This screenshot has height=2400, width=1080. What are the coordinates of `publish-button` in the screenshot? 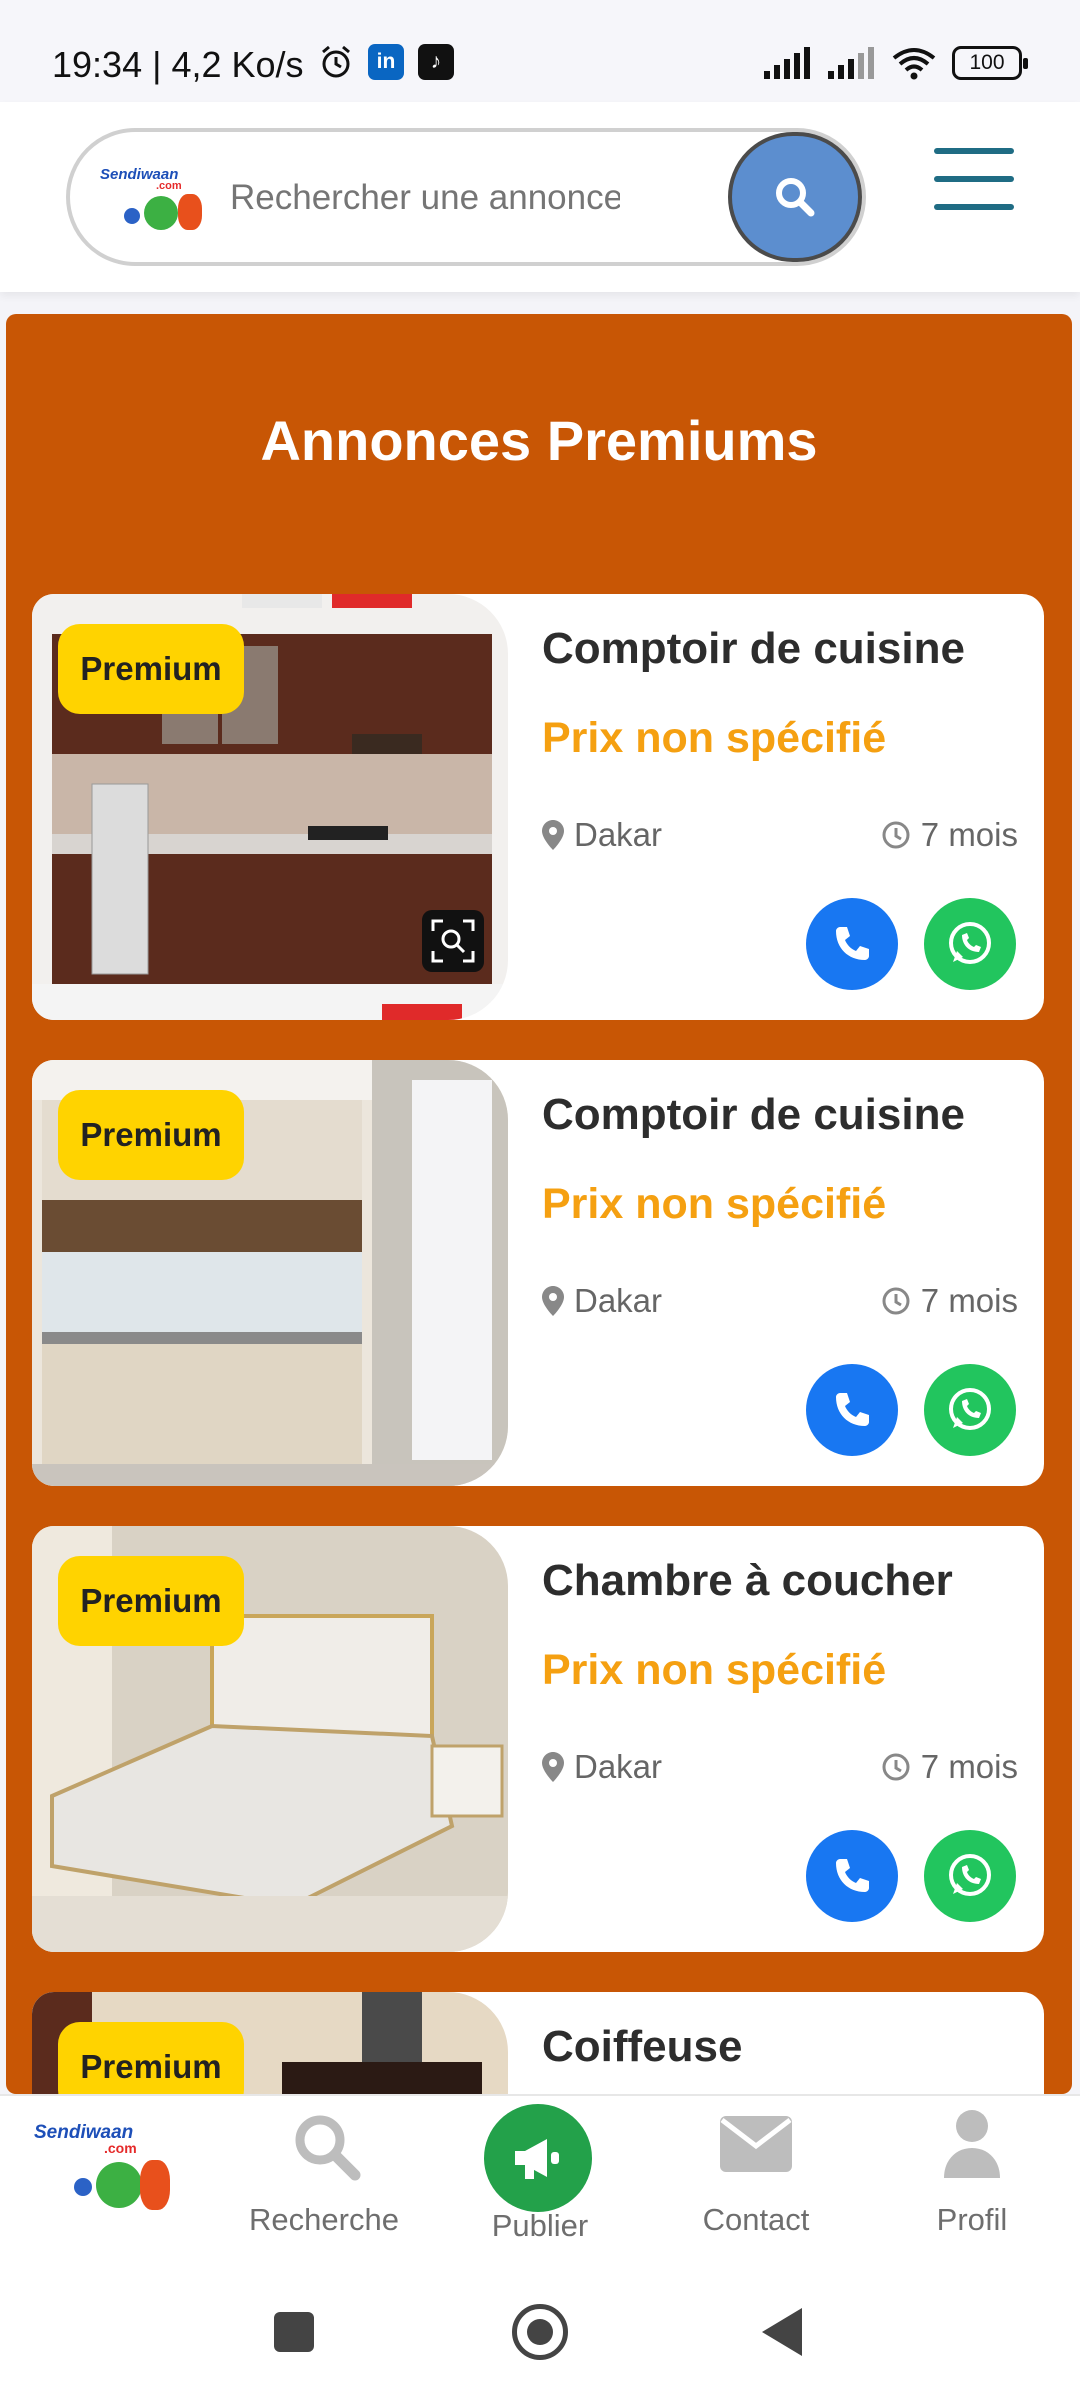 It's located at (538, 2158).